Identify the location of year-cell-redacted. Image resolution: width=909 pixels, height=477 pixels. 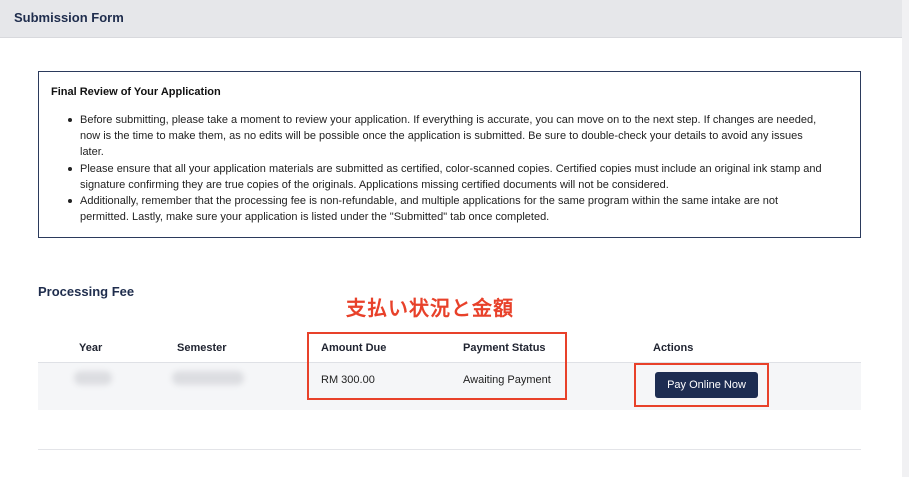
(93, 378).